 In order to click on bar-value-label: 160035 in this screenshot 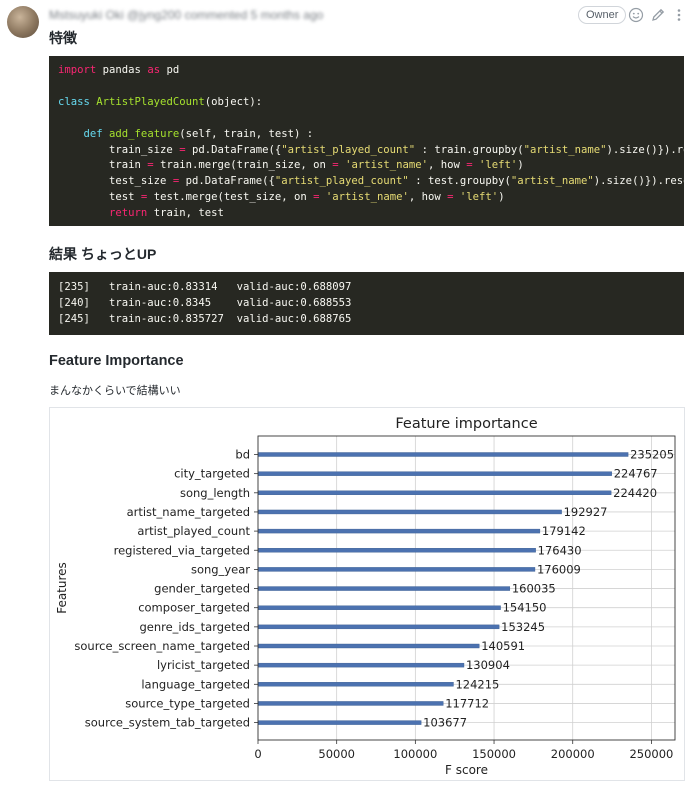, I will do `click(534, 589)`.